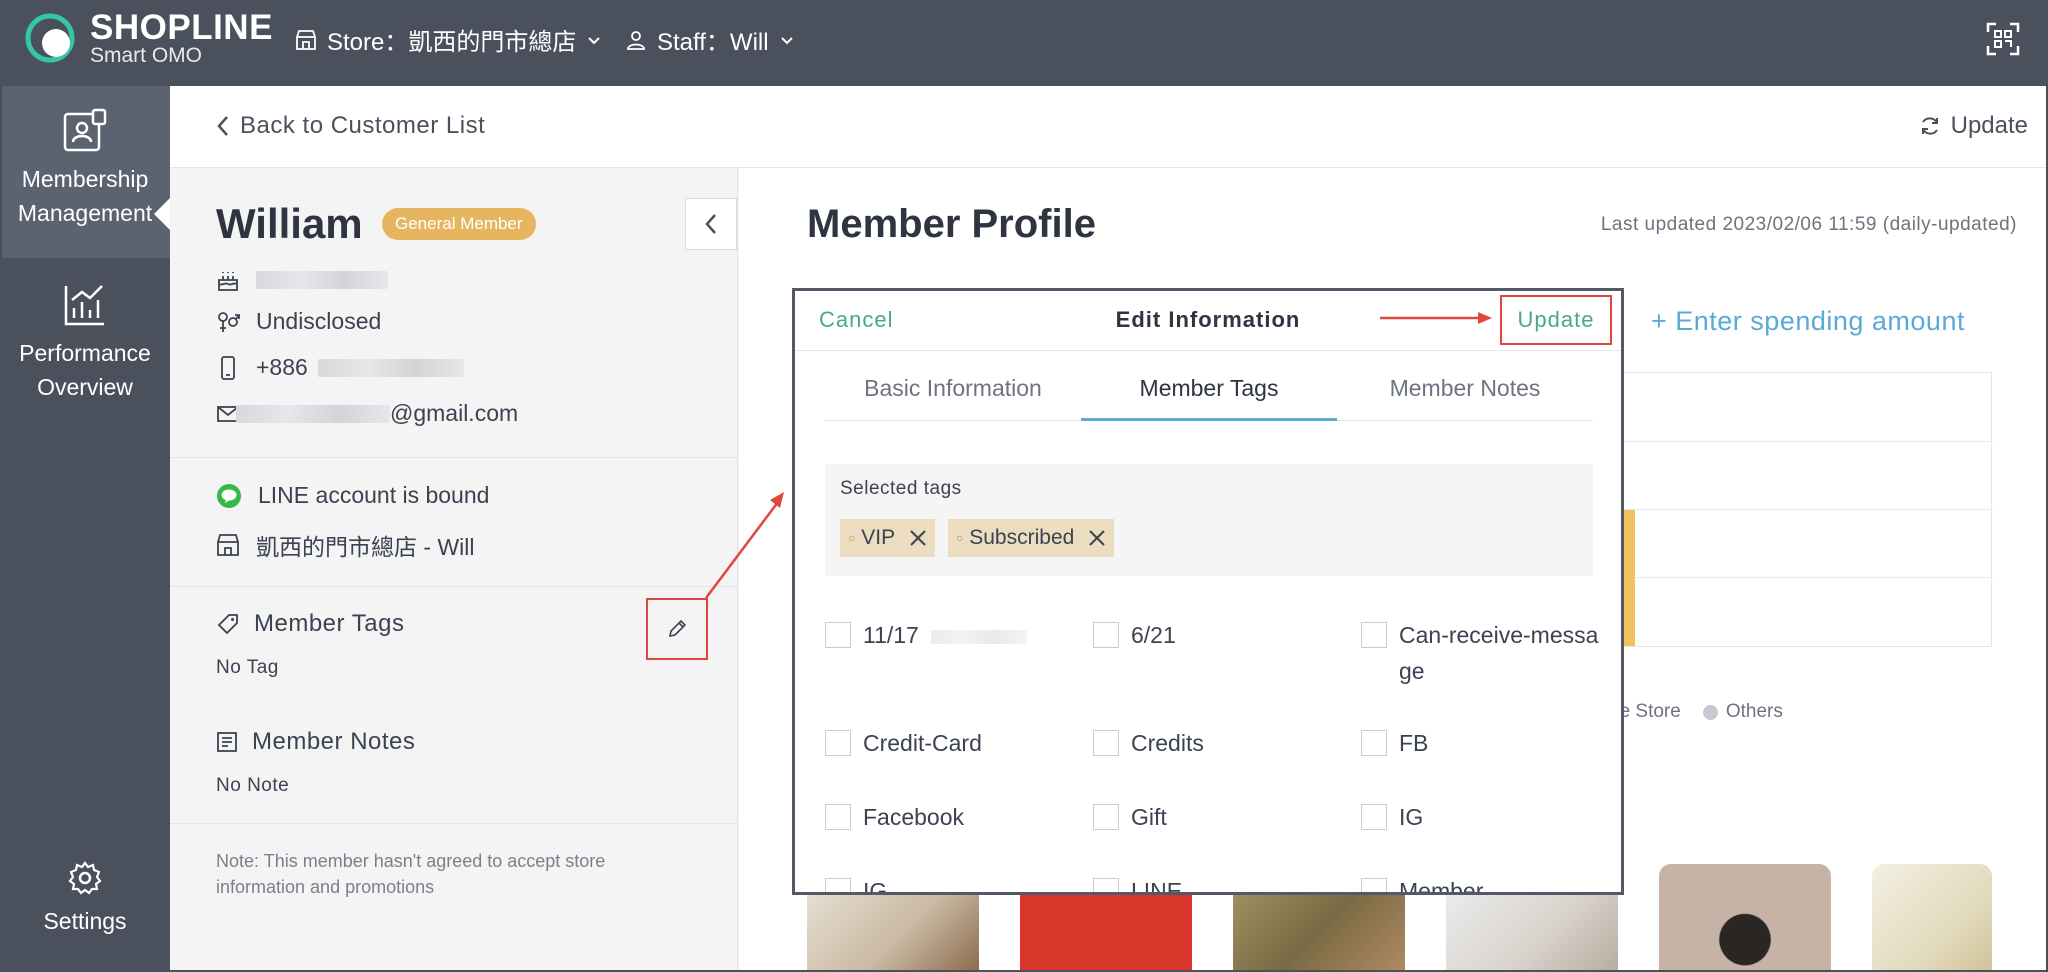 This screenshot has width=2048, height=972. I want to click on email-domain: @gmail.com, so click(454, 413).